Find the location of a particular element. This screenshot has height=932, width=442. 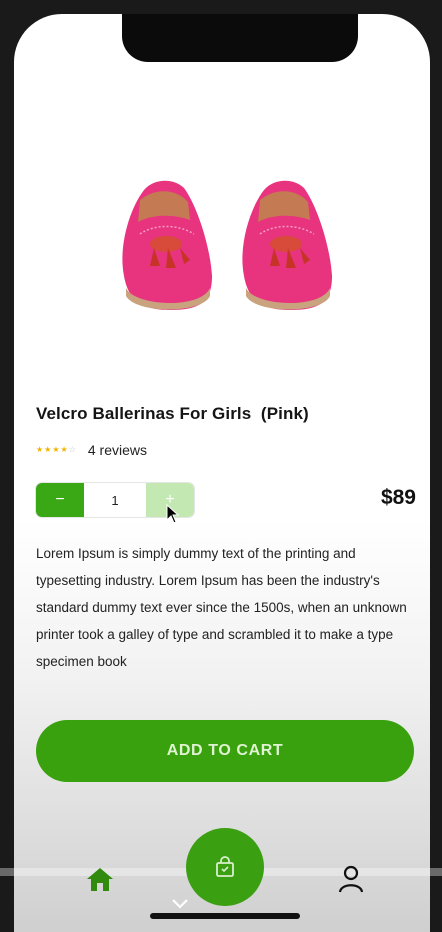

star-rating: ★ ★ ★ ★ ☆ is located at coordinates (56, 450).